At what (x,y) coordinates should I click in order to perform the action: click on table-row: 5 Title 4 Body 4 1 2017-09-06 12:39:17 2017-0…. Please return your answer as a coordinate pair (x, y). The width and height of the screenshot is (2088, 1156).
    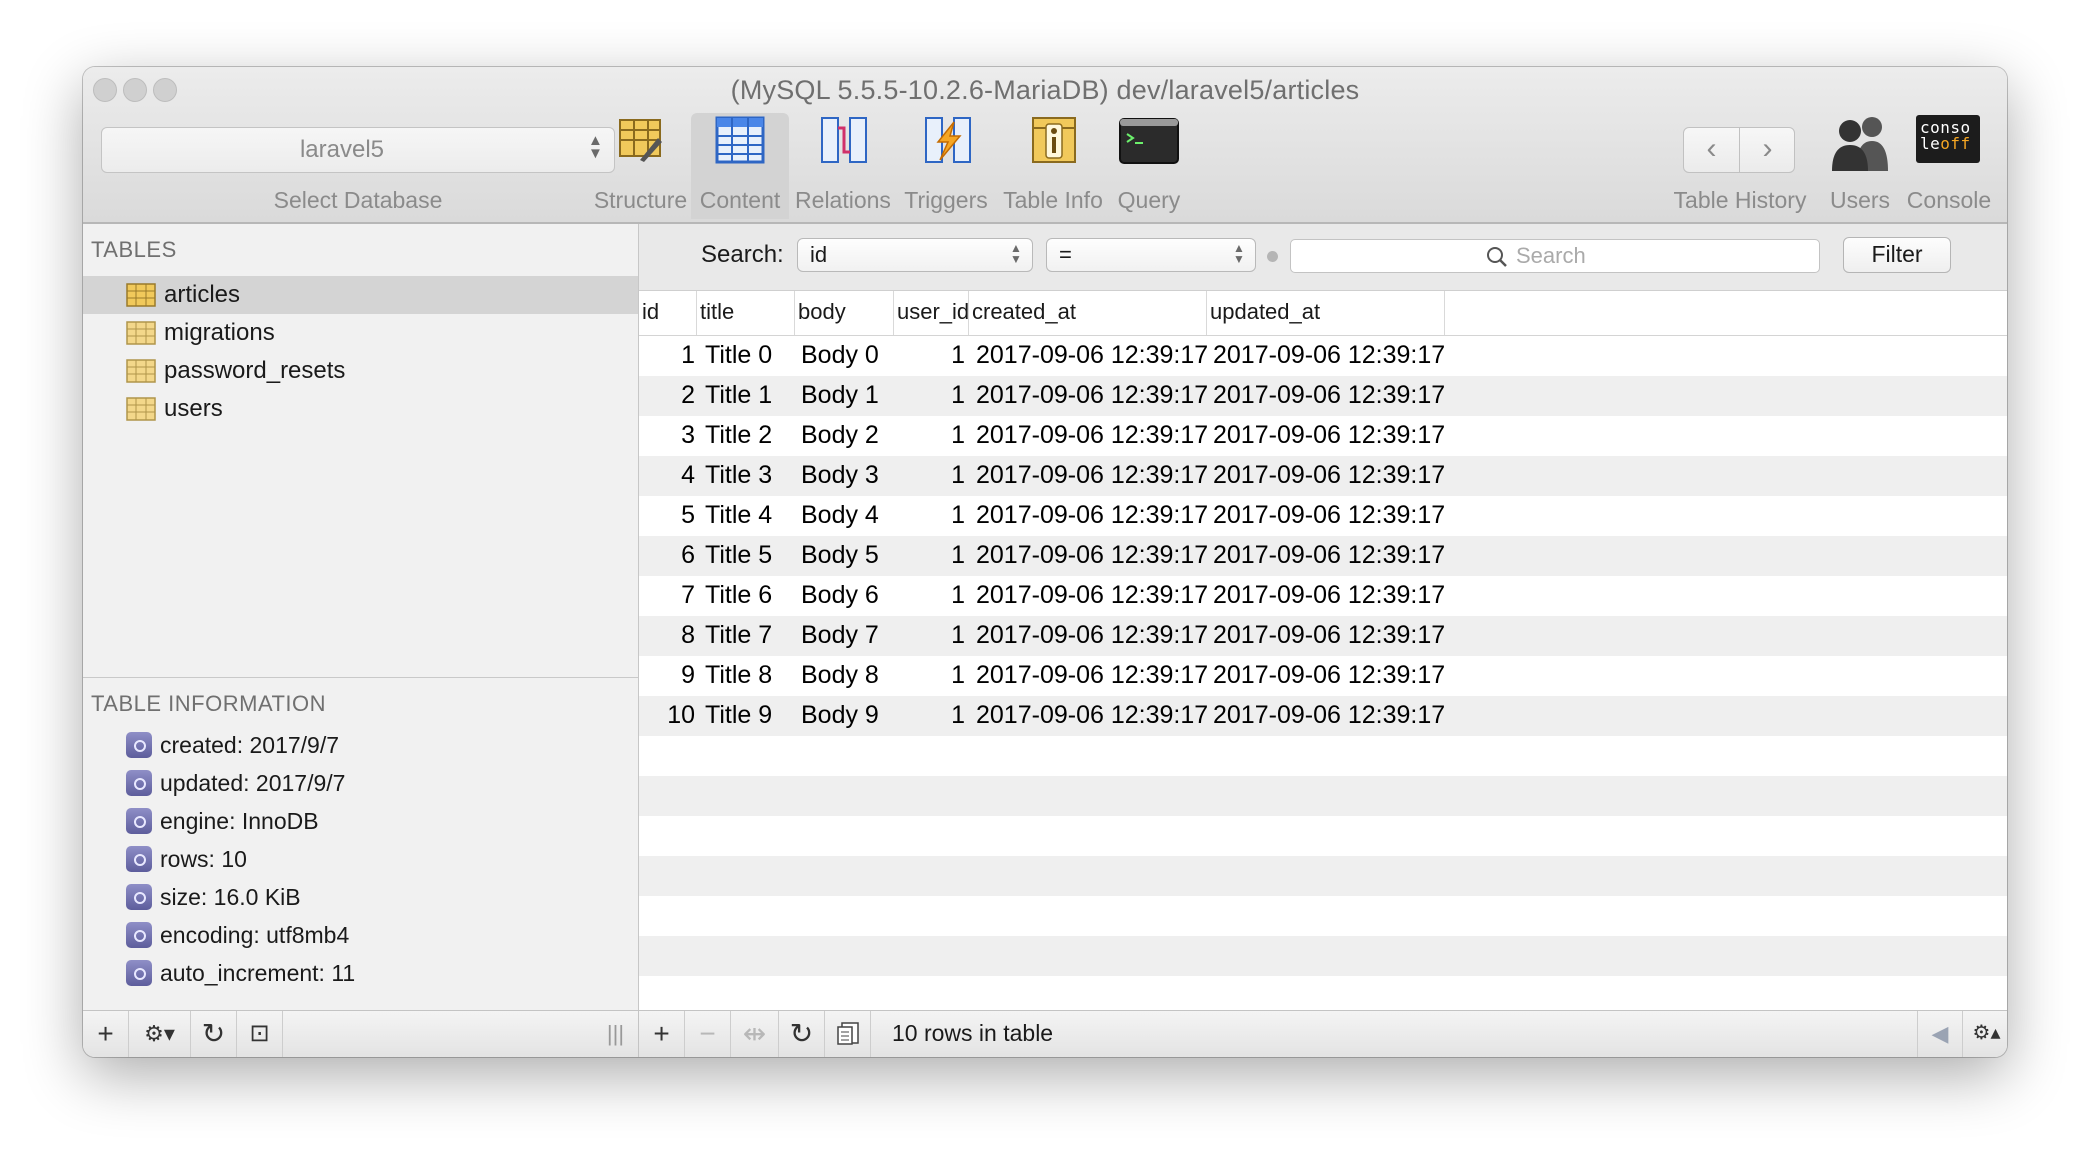
    Looking at the image, I should click on (1323, 516).